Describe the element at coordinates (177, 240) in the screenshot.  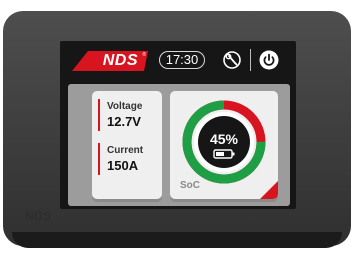
I see `device-base-shadow` at that location.